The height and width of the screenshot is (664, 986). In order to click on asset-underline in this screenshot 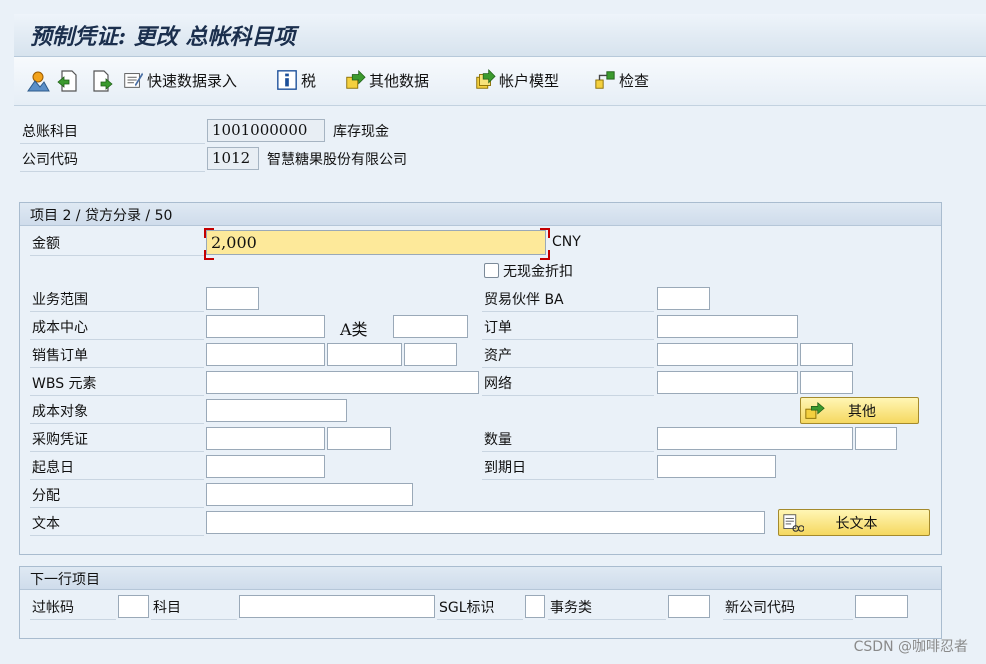, I will do `click(568, 367)`.